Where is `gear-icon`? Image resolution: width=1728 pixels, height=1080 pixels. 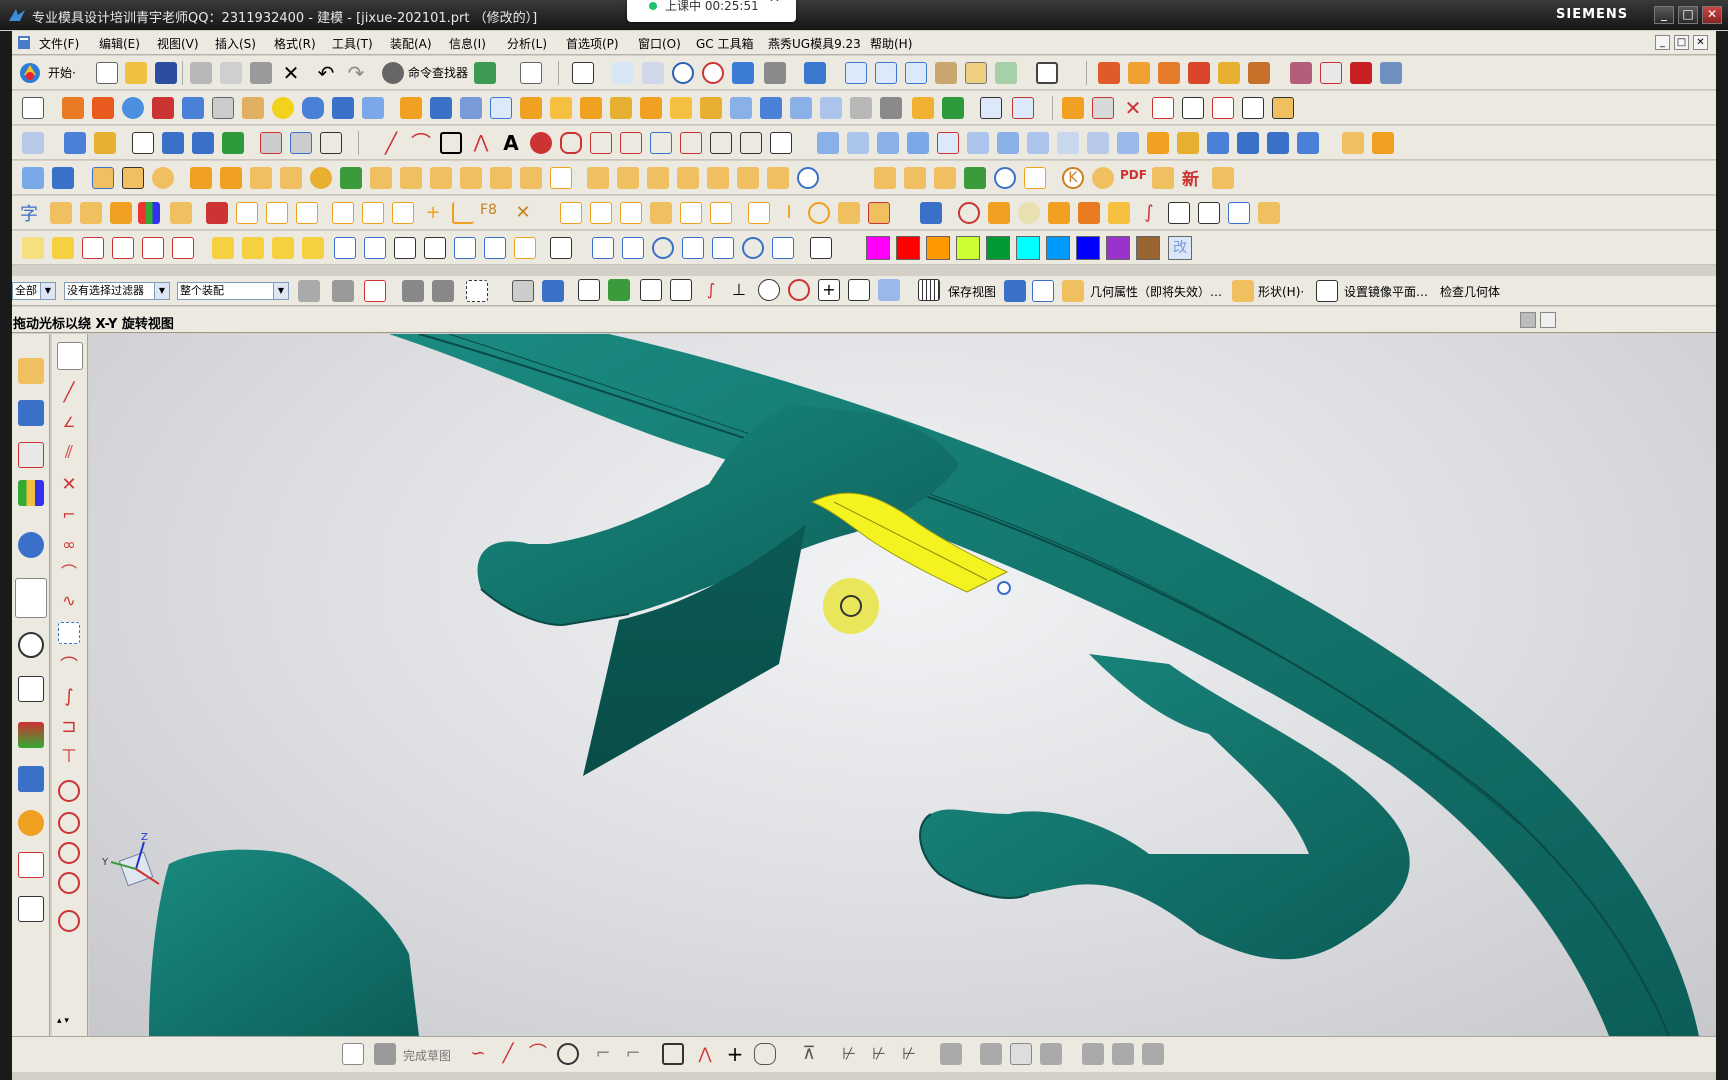
gear-icon is located at coordinates (163, 178).